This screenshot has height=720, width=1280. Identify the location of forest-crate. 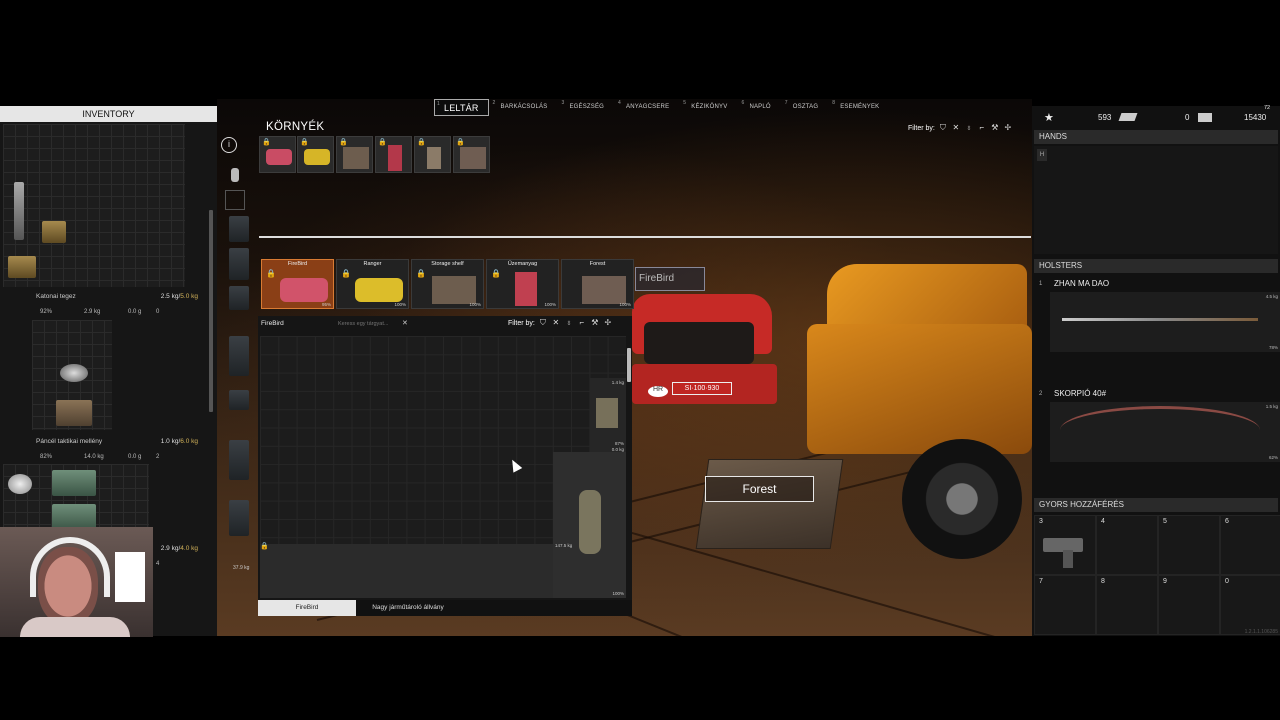
(769, 504).